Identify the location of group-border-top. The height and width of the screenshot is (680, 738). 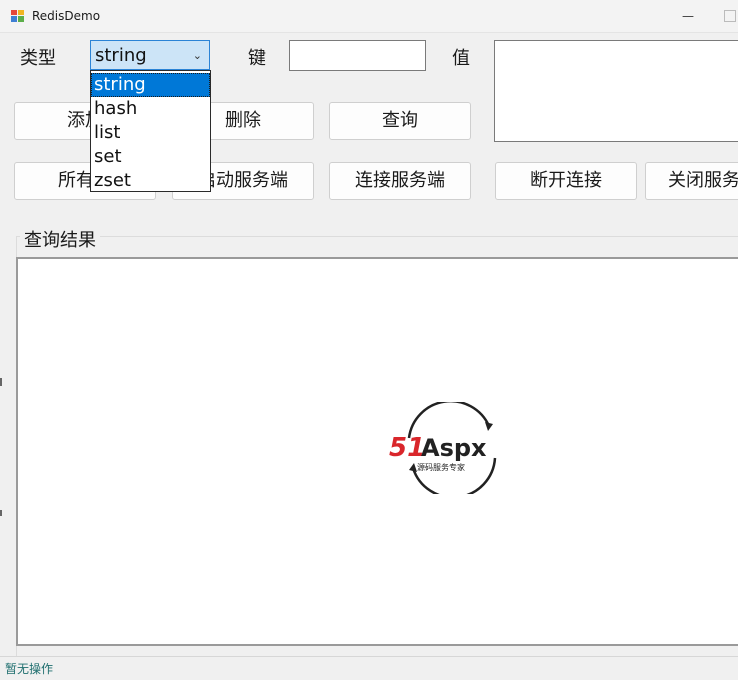
(377, 236).